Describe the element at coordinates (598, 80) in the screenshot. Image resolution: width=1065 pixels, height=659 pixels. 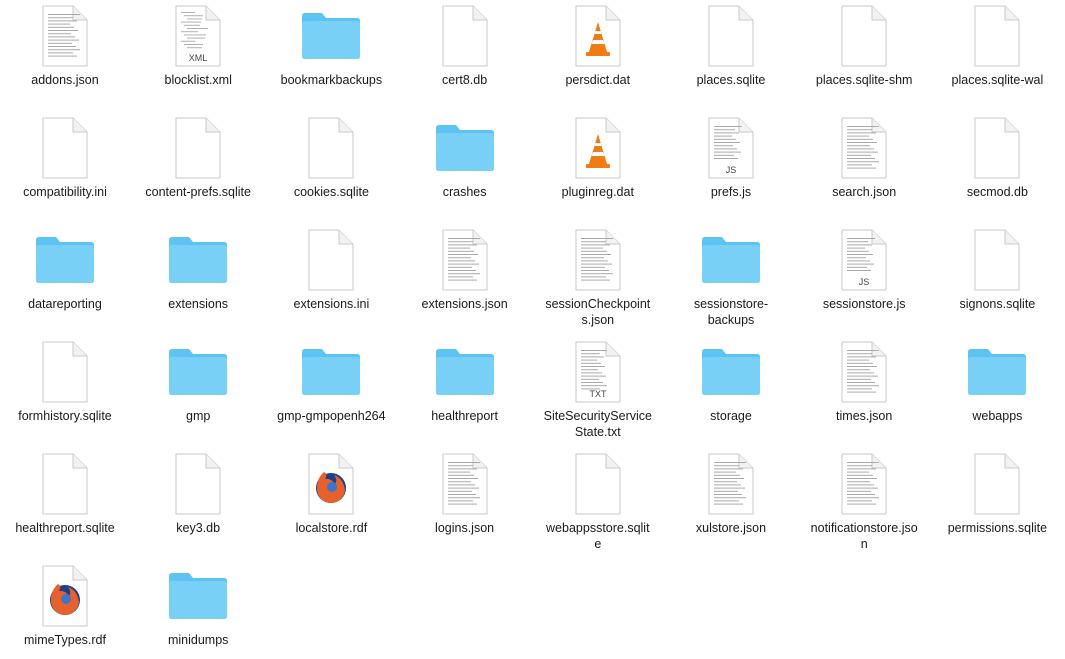
I see `file-name-label: persdict.dat` at that location.